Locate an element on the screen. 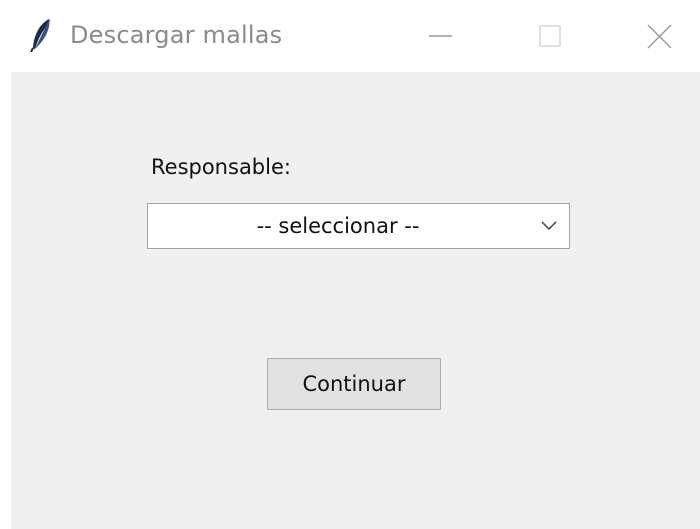 The width and height of the screenshot is (700, 529). responsable-select-value: -- seleccionar -- is located at coordinates (338, 226).